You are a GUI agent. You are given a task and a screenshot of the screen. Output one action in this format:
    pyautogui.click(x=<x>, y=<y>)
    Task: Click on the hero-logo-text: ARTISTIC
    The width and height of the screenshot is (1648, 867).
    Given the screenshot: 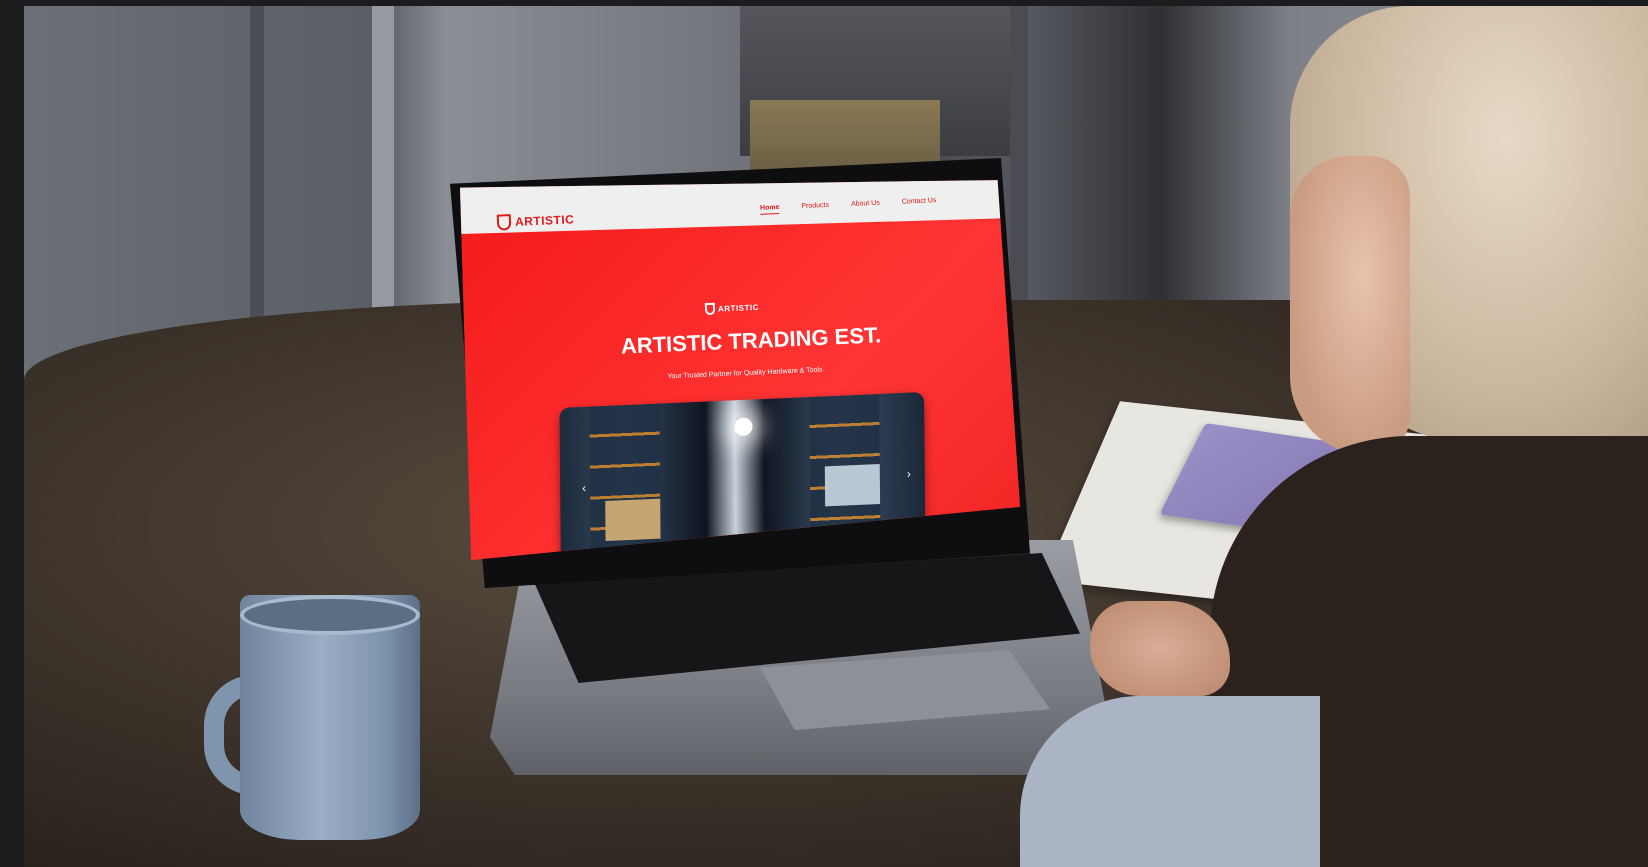 What is the action you would take?
    pyautogui.click(x=738, y=308)
    